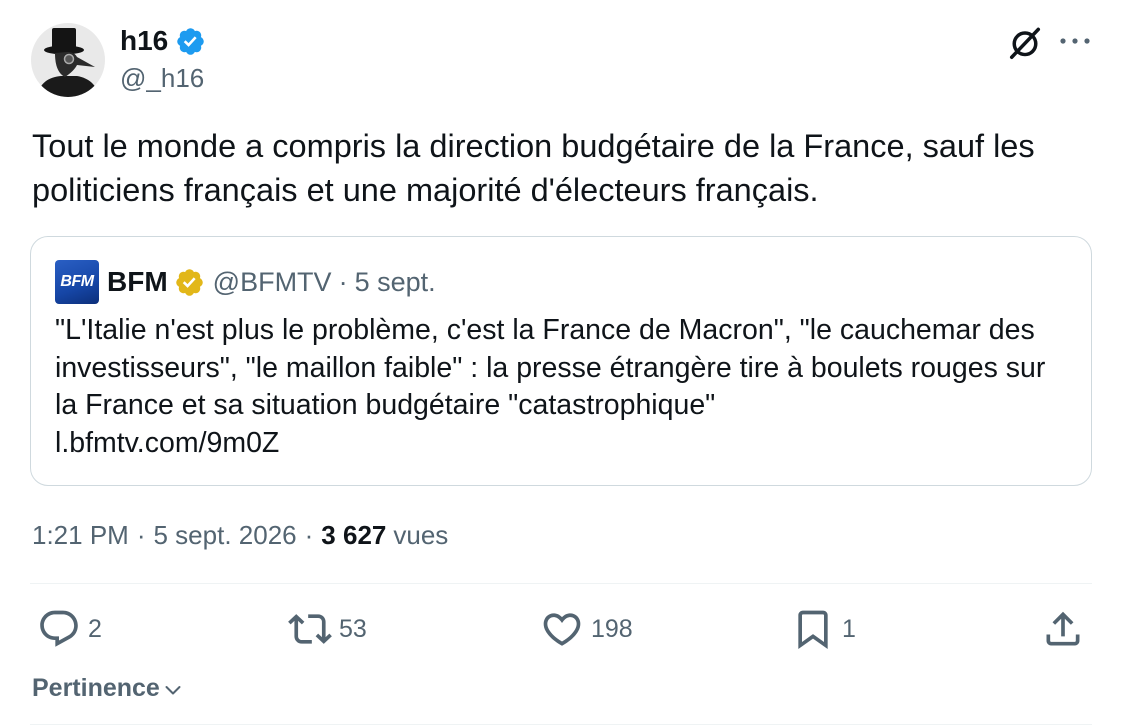 The width and height of the screenshot is (1123, 727). Describe the element at coordinates (173, 690) in the screenshot. I see `chevron-down-icon` at that location.